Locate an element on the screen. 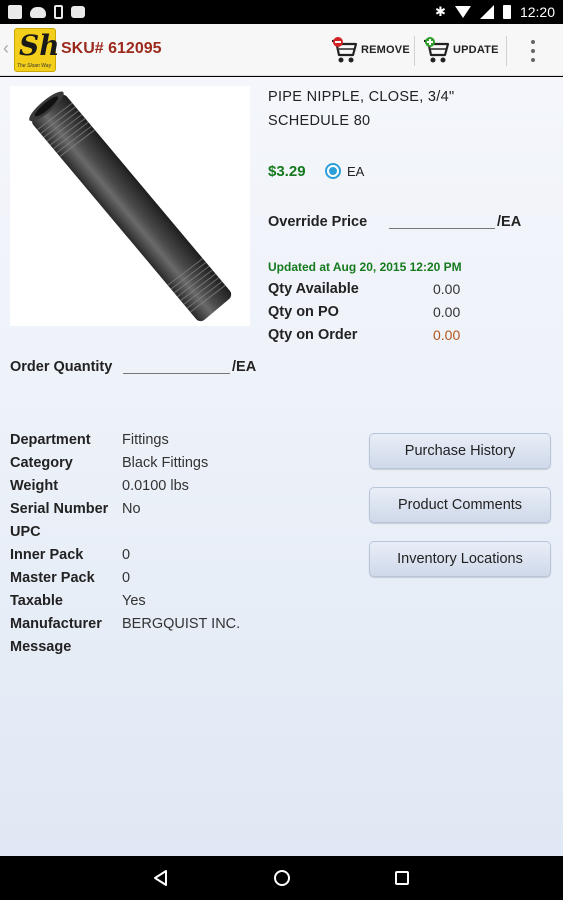  override-price-unit: /EA is located at coordinates (509, 222).